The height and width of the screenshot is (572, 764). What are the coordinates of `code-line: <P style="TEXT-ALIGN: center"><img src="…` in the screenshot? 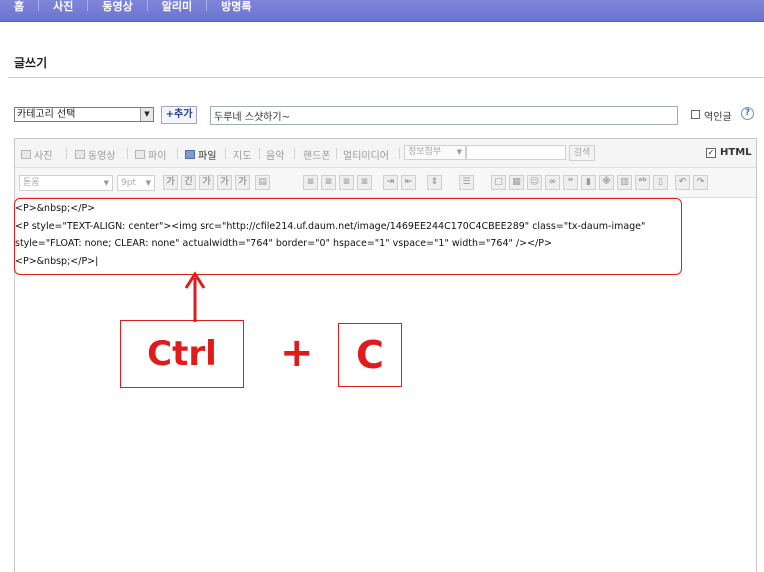 It's located at (330, 226).